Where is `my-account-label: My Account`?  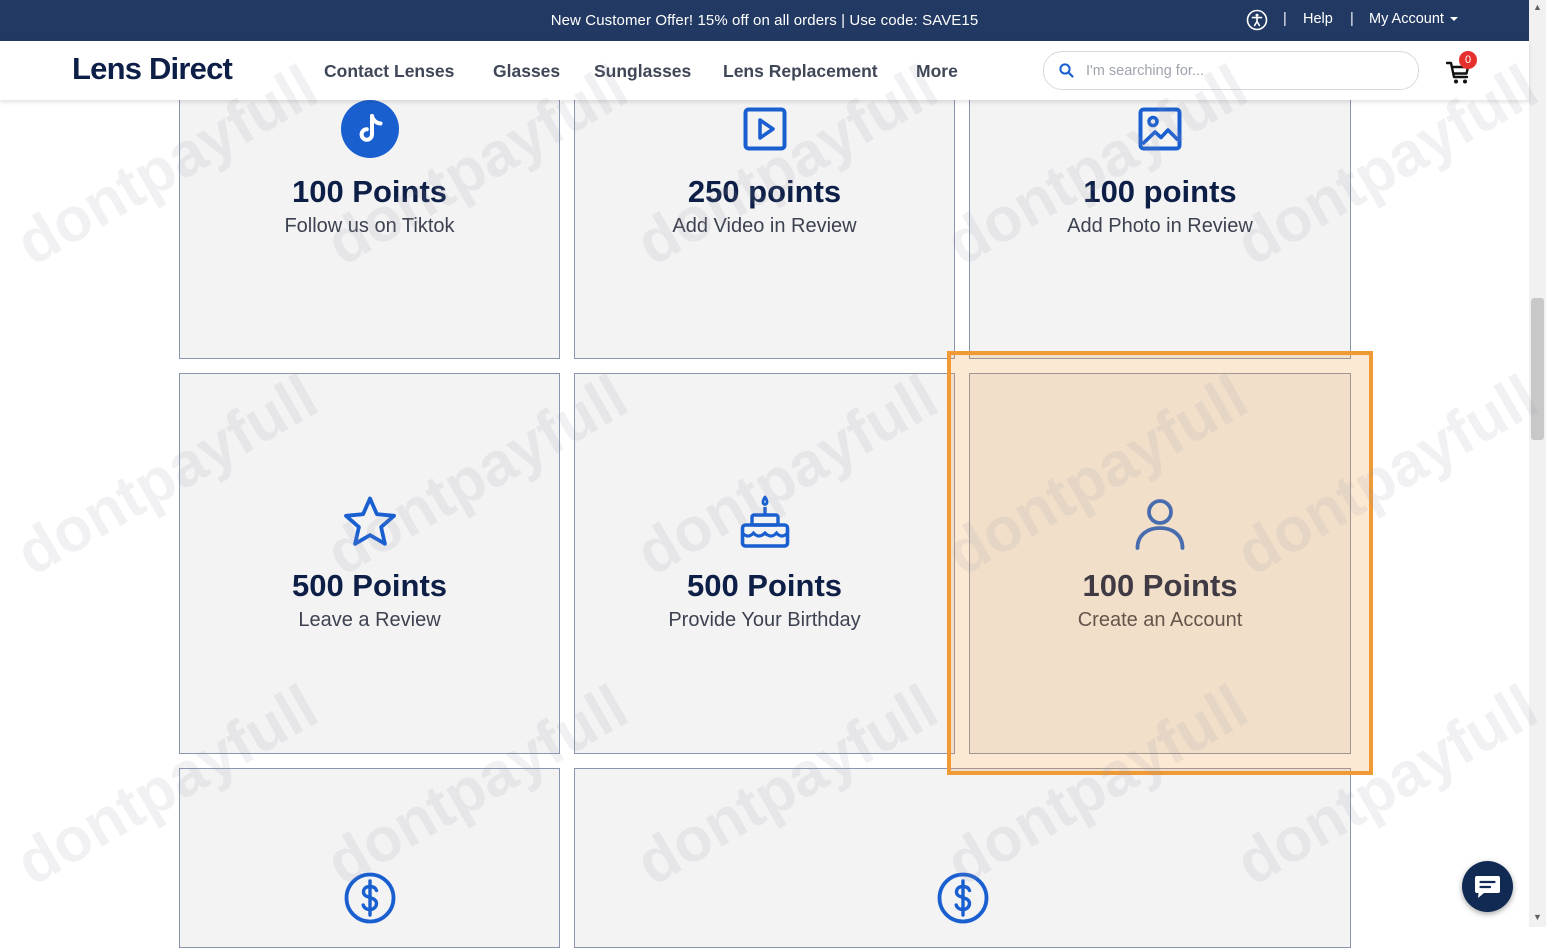 my-account-label: My Account is located at coordinates (1406, 19).